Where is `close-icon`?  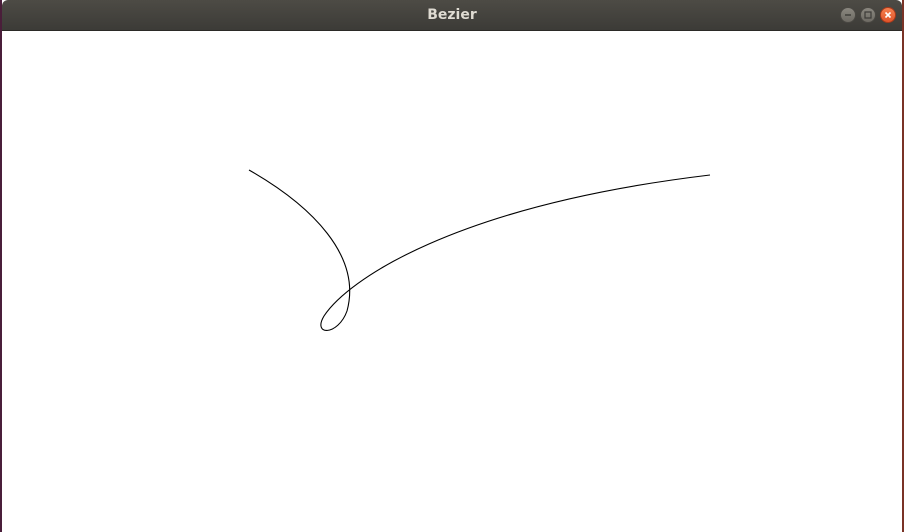
close-icon is located at coordinates (888, 15).